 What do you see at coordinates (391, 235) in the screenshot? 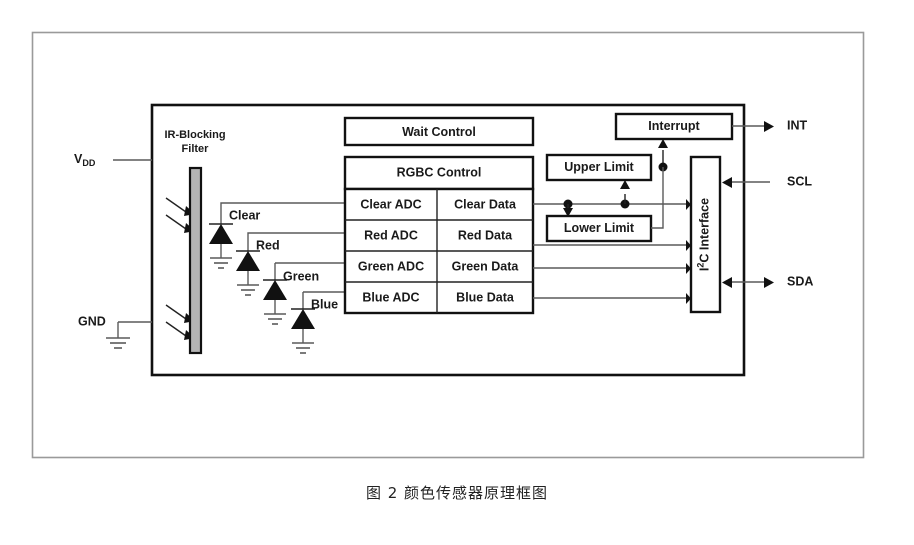
I see `red-adc-label: Red ADC` at bounding box center [391, 235].